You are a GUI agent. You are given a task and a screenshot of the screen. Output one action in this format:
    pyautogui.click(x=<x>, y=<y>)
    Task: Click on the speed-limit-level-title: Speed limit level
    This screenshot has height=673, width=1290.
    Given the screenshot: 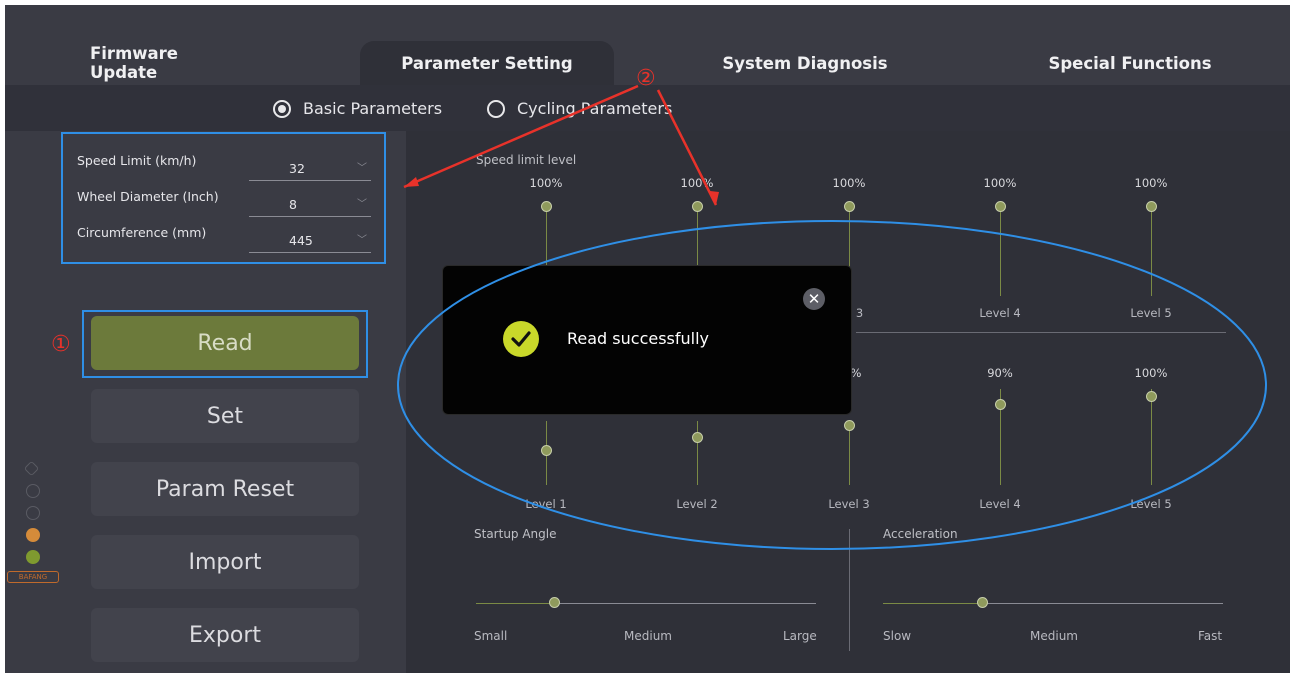 What is the action you would take?
    pyautogui.click(x=526, y=160)
    